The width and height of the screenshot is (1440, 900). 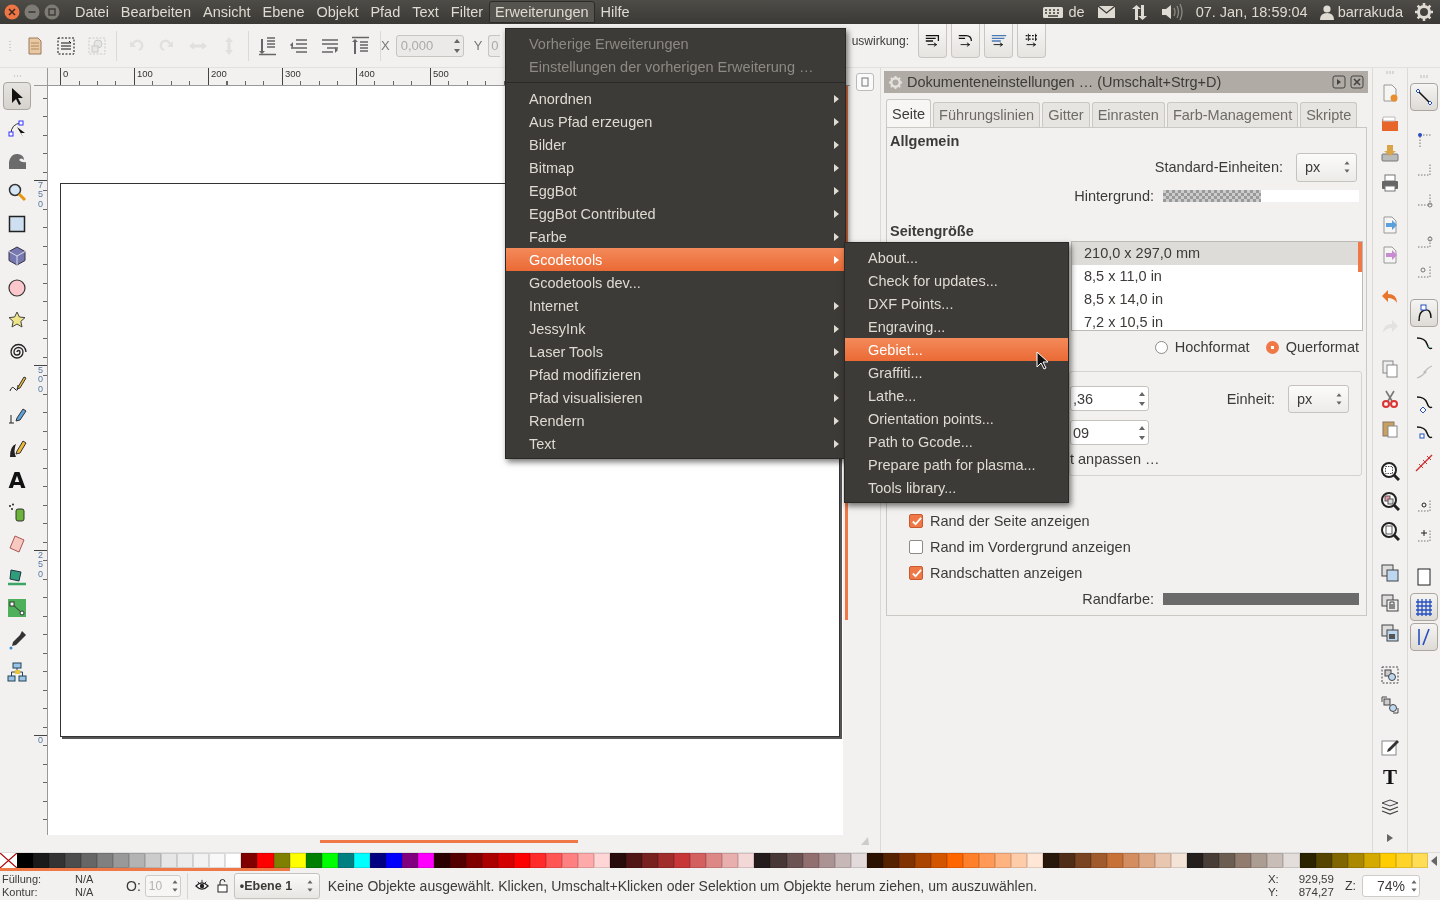 What do you see at coordinates (393, 76) in the screenshot?
I see `ruler-label: 400` at bounding box center [393, 76].